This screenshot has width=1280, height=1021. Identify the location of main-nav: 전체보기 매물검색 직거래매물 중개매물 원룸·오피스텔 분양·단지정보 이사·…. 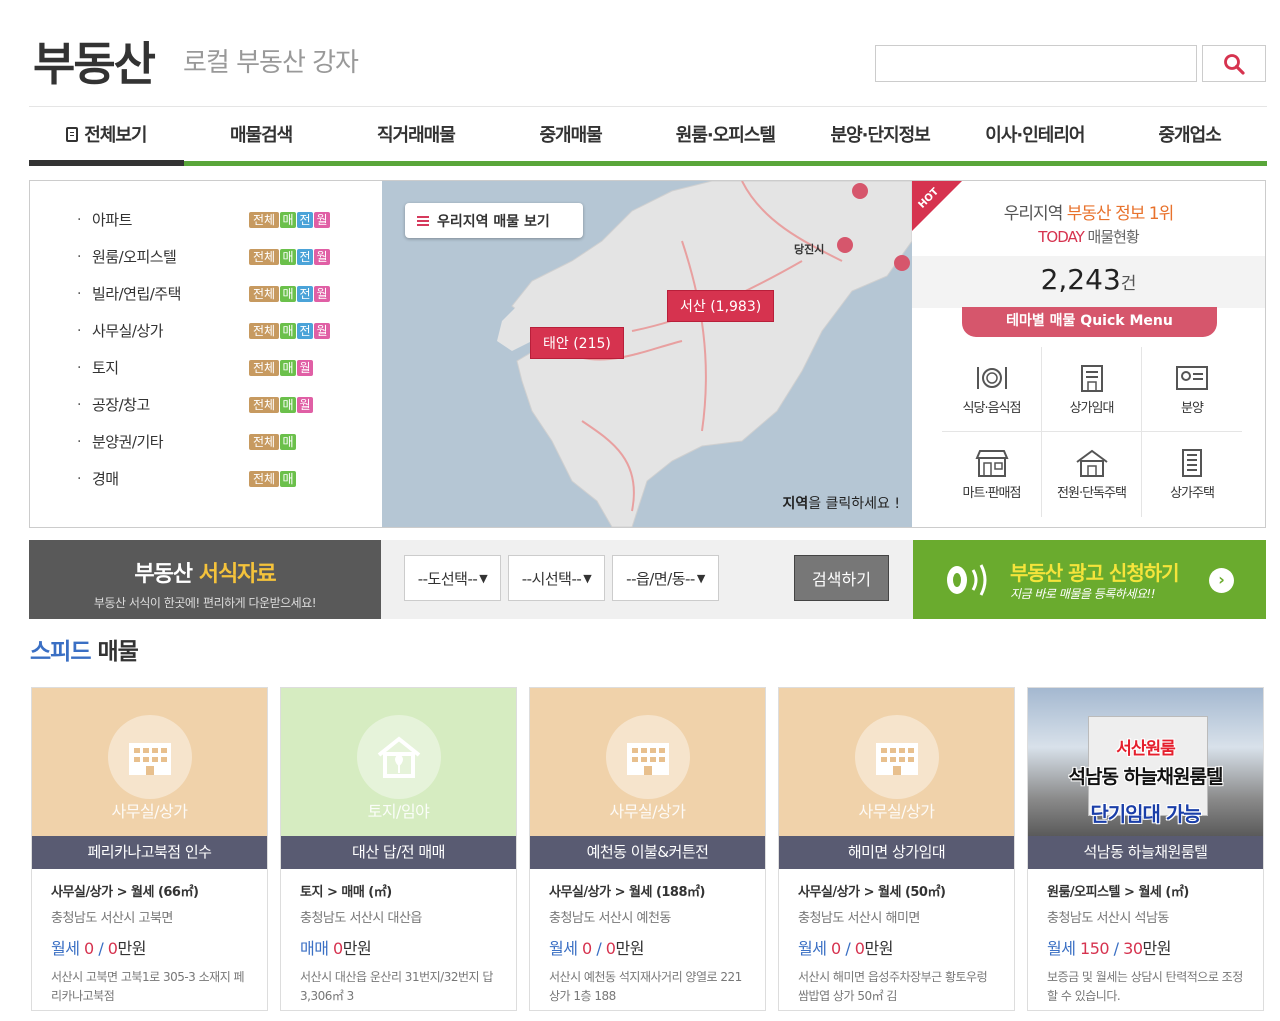
(648, 134).